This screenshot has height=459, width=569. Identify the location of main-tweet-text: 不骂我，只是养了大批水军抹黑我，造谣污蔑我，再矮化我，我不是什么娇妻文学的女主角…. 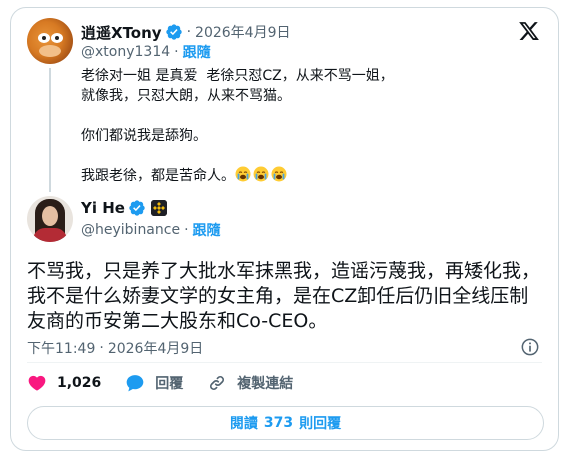
(284, 296).